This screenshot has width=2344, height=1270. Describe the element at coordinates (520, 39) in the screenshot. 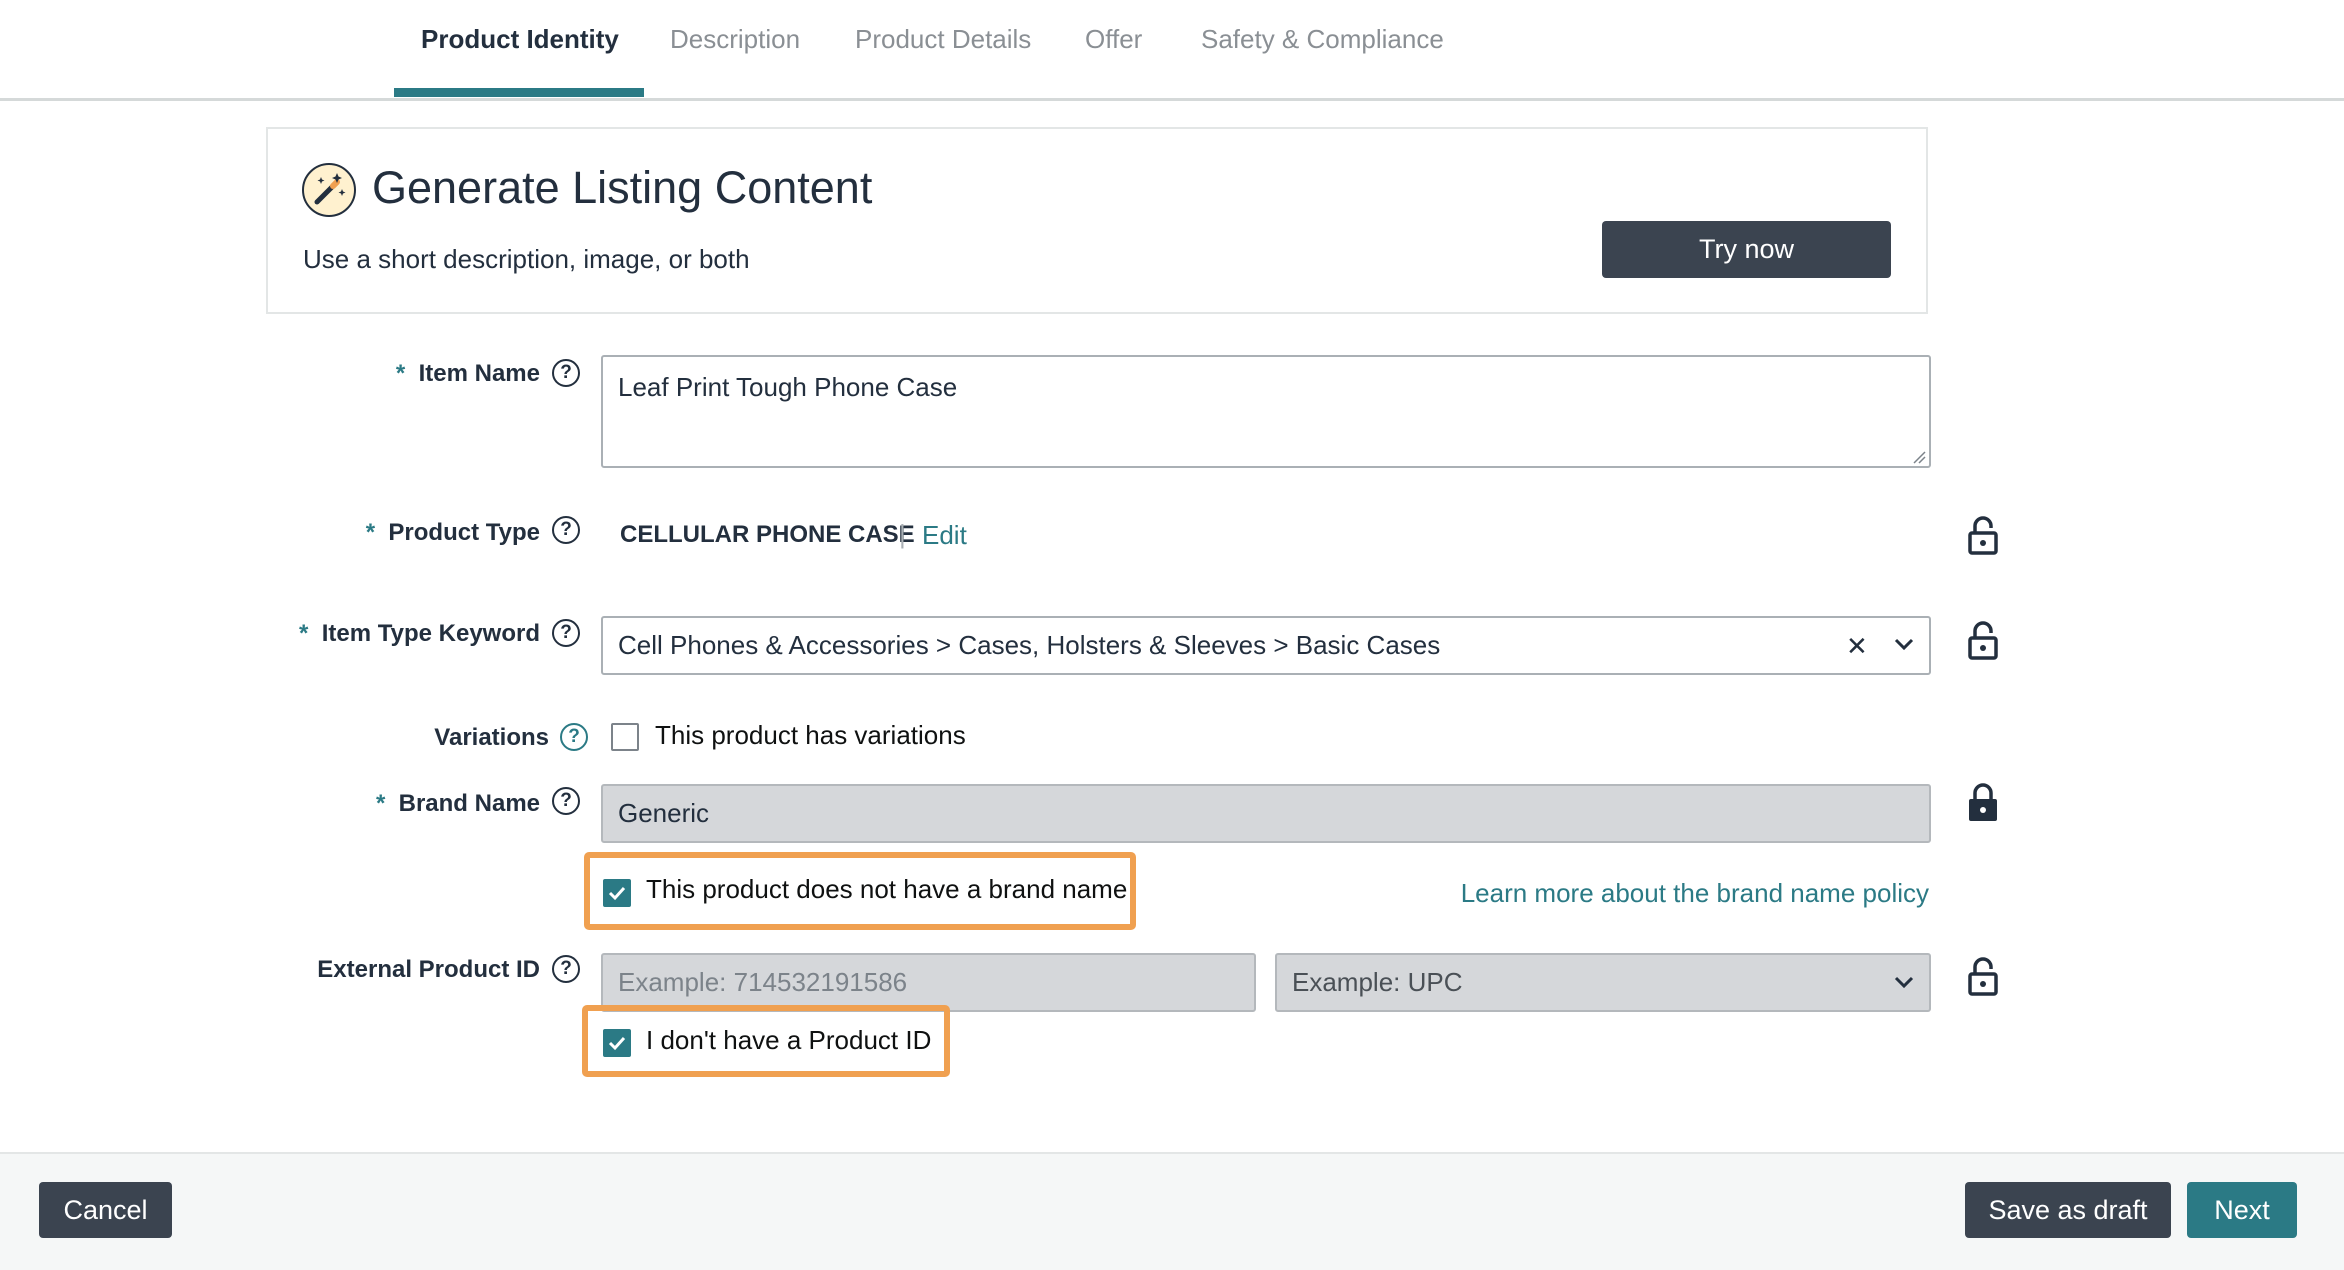

I see `tab-product-identity: Product Identity` at that location.